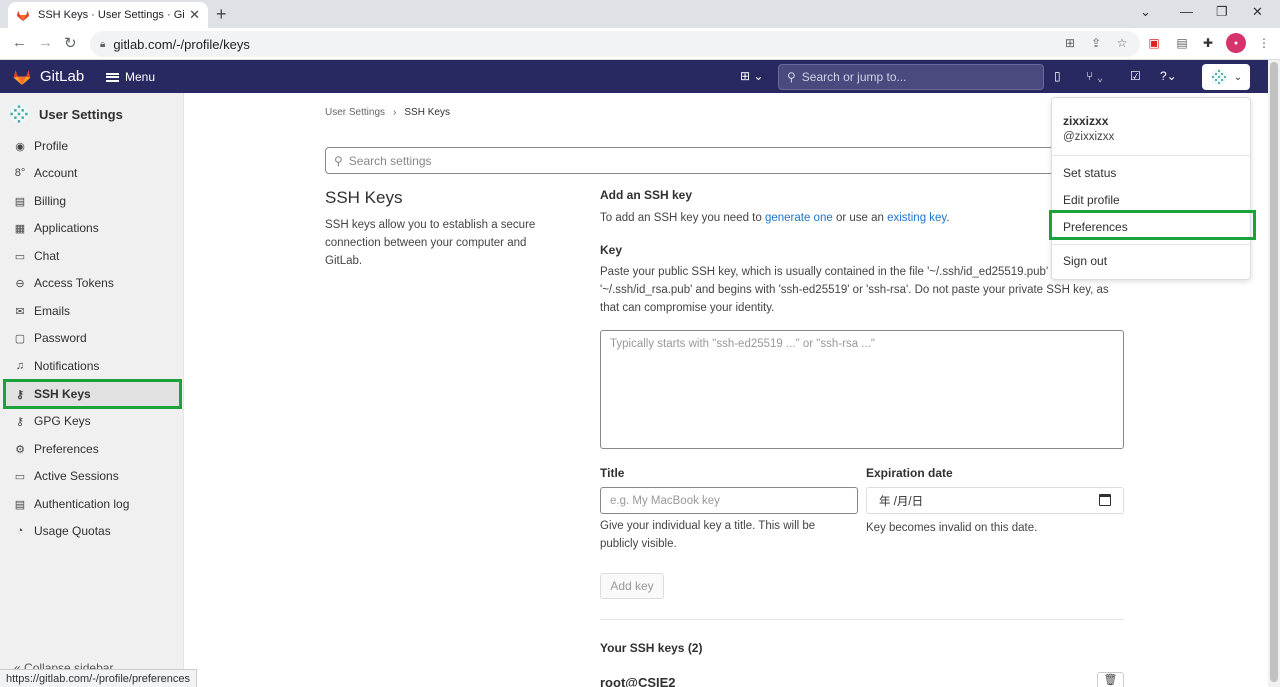  What do you see at coordinates (20, 476) in the screenshot?
I see `monitor-icon: ▭` at bounding box center [20, 476].